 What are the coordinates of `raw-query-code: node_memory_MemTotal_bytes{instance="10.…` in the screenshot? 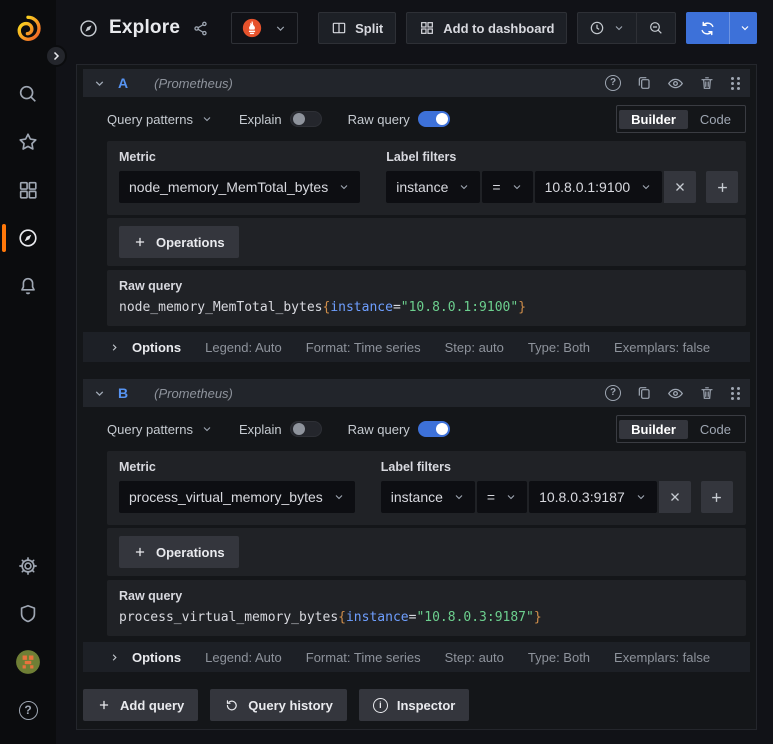 It's located at (323, 307).